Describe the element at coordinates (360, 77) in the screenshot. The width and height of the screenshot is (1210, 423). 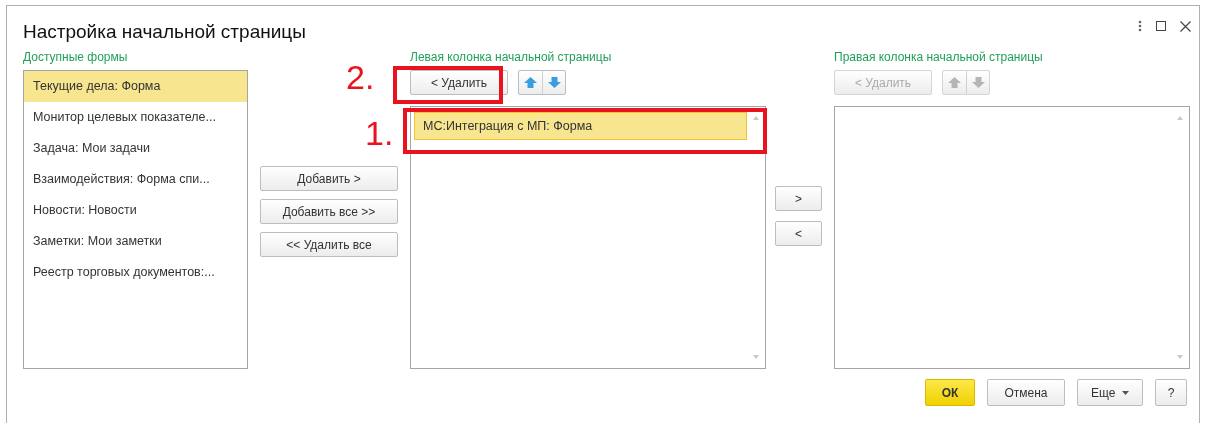
I see `annotation-number: 2.` at that location.